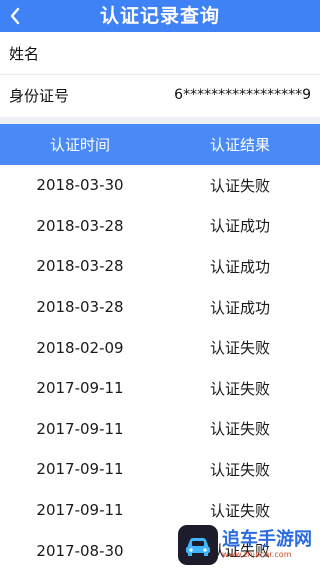 This screenshot has width=320, height=571. What do you see at coordinates (160, 347) in the screenshot?
I see `table-row: 2018-02-09 认证失败` at bounding box center [160, 347].